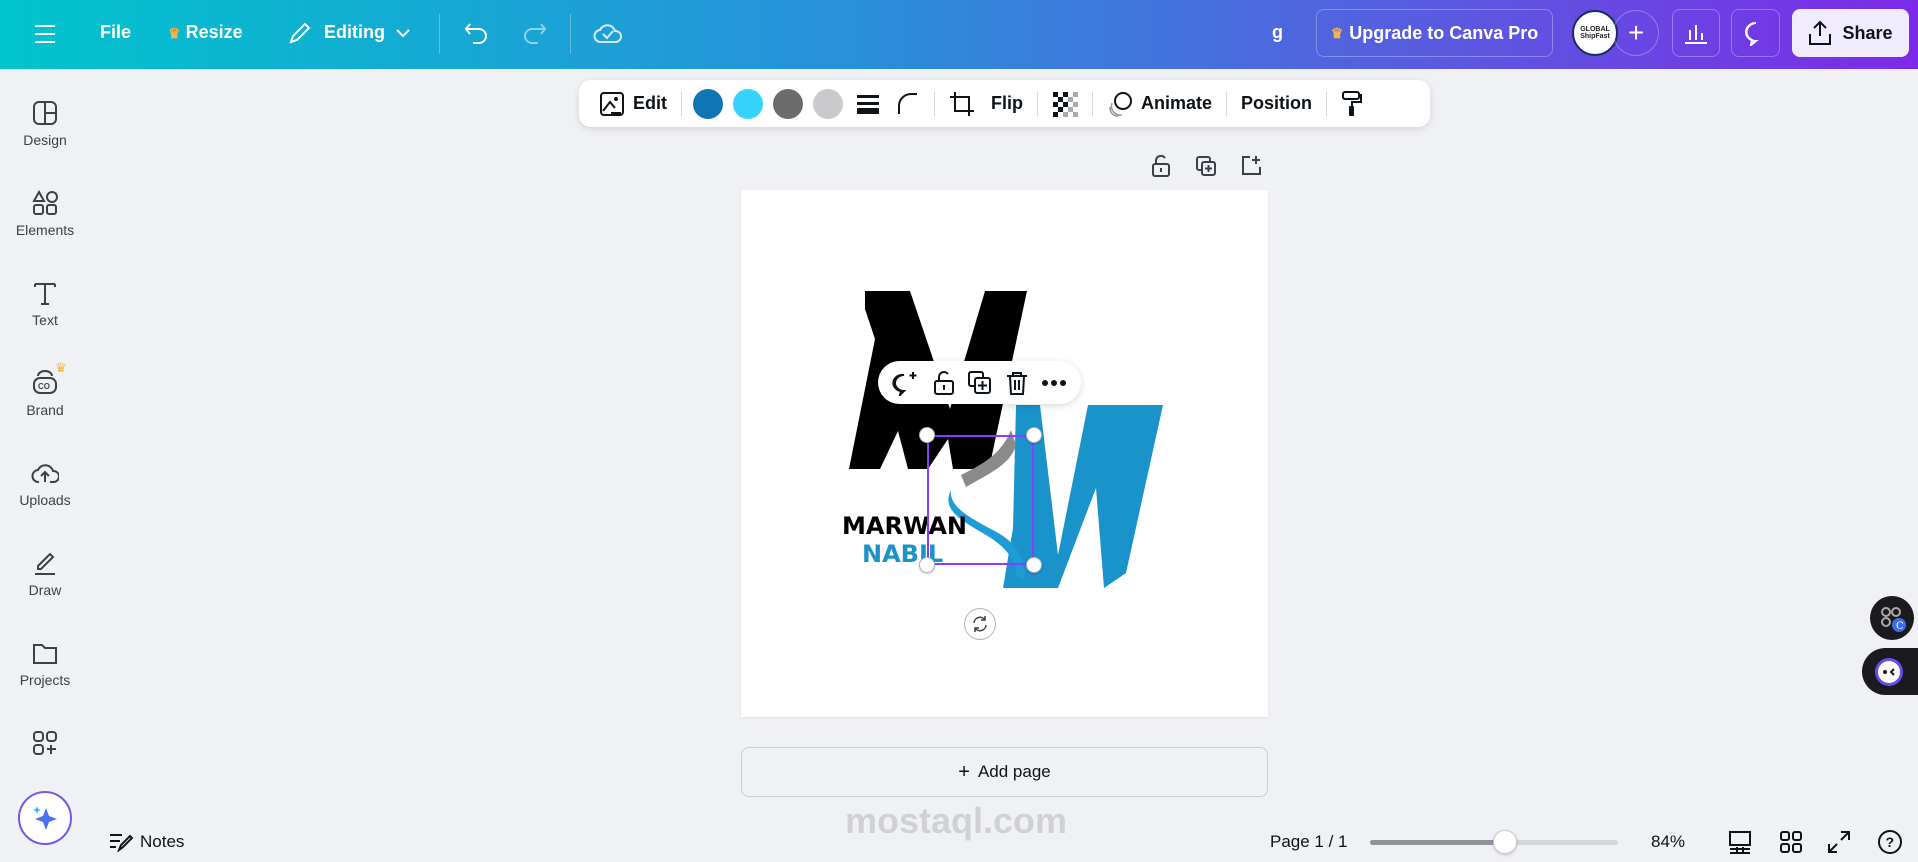  Describe the element at coordinates (868, 103) in the screenshot. I see `border-style-button` at that location.